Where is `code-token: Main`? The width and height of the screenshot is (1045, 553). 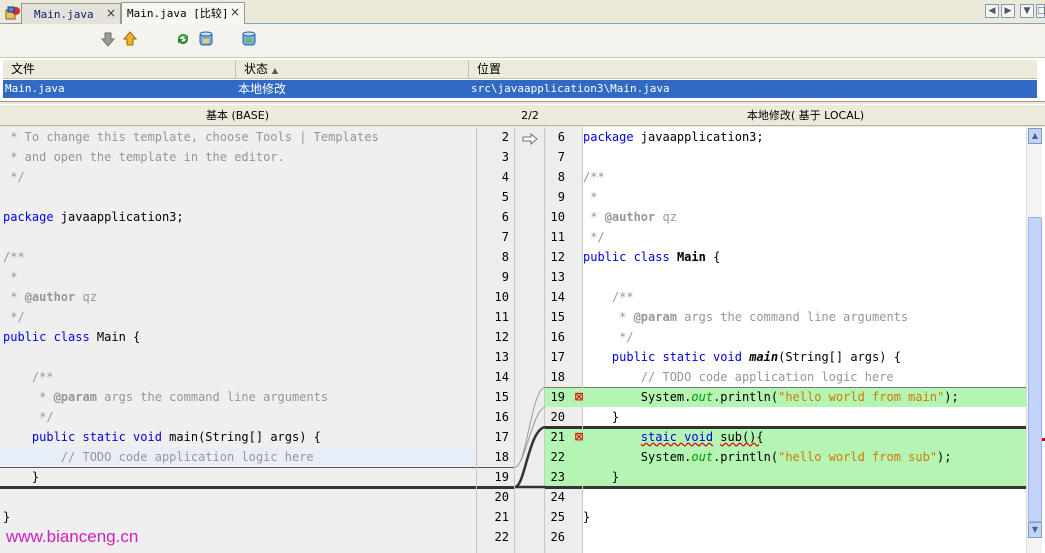 code-token: Main is located at coordinates (691, 257).